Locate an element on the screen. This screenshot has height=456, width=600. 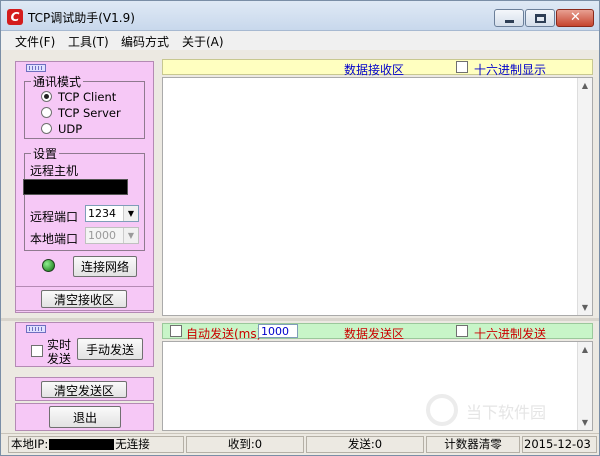
clear-send-bar: 清空发送区 is located at coordinates (84, 389).